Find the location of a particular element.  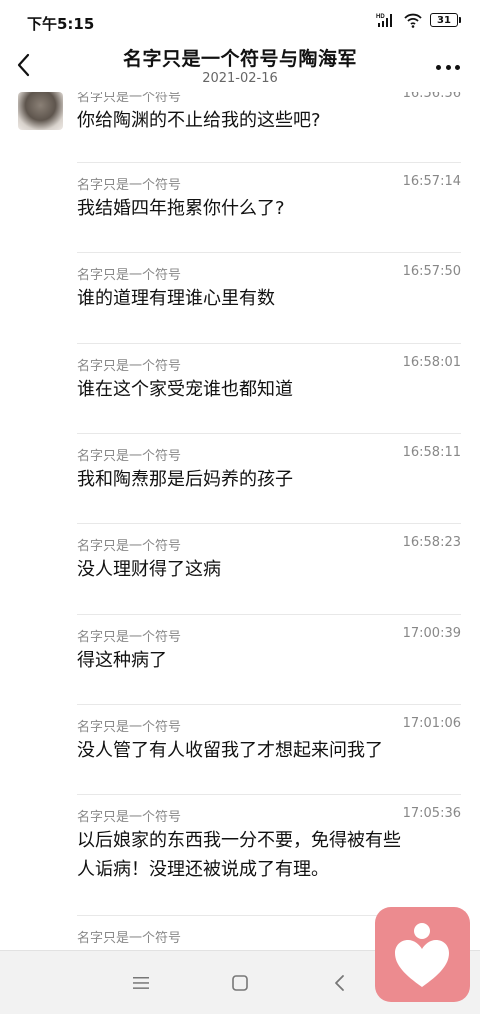

chat-date: 2021-02-16 is located at coordinates (240, 78).